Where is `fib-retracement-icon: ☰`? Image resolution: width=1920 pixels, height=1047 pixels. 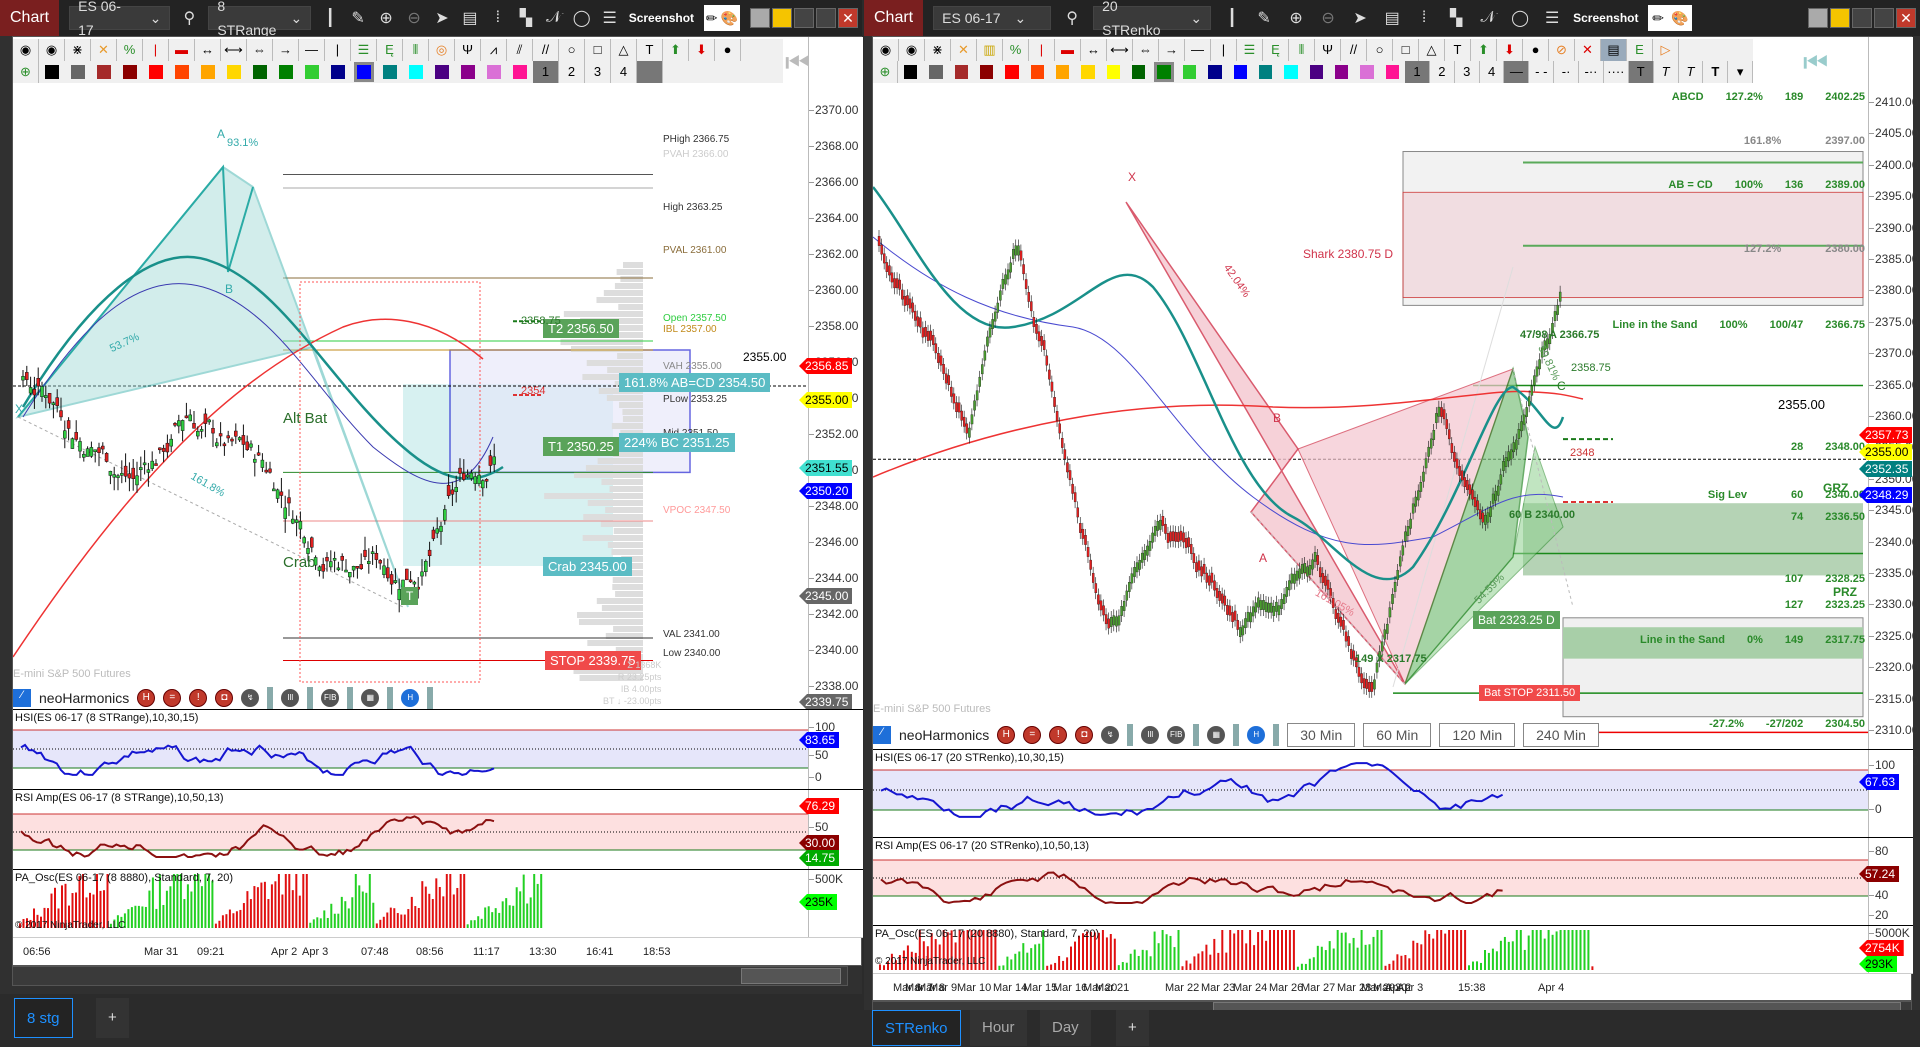
fib-retracement-icon: ☰ is located at coordinates (364, 50).